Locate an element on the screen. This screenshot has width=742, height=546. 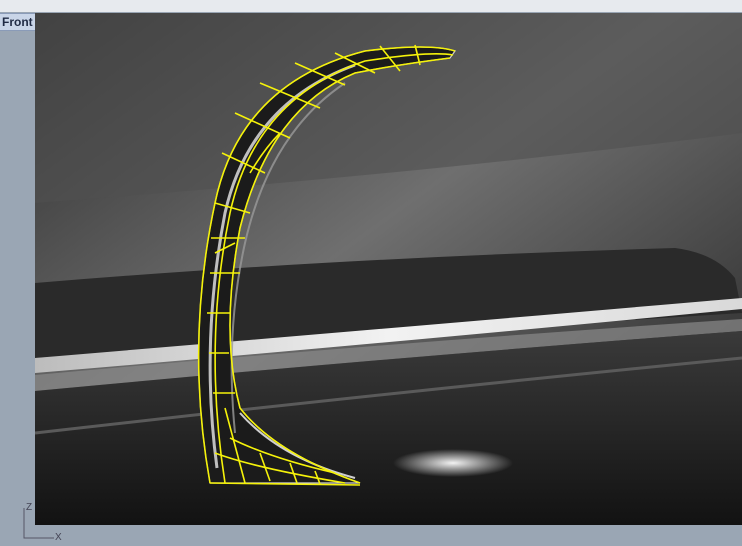
top-toolbar-strip is located at coordinates (371, 6).